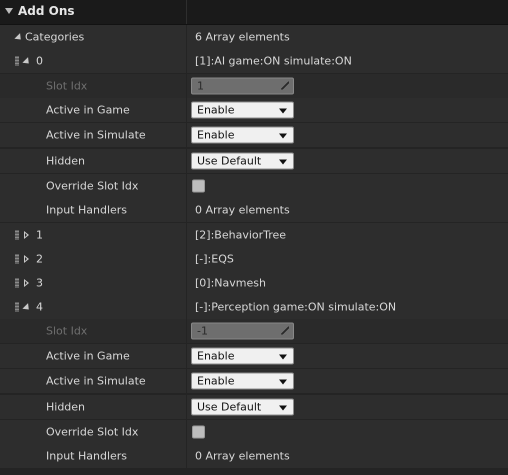  I want to click on array-element-0: 0 [1]:AI game:ON simulate:ON, so click(254, 61).